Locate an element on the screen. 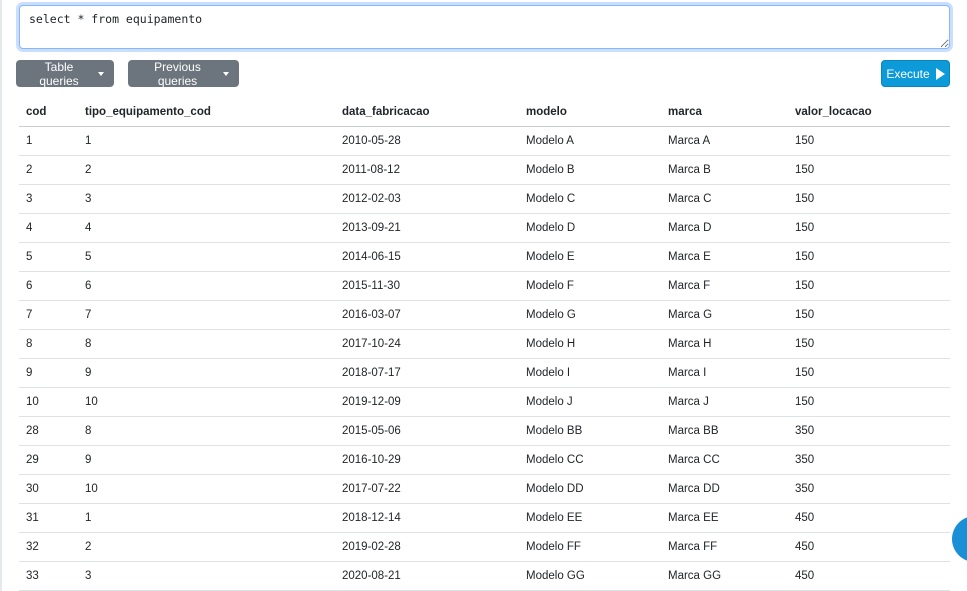  cell-cod: 6 is located at coordinates (48, 286).